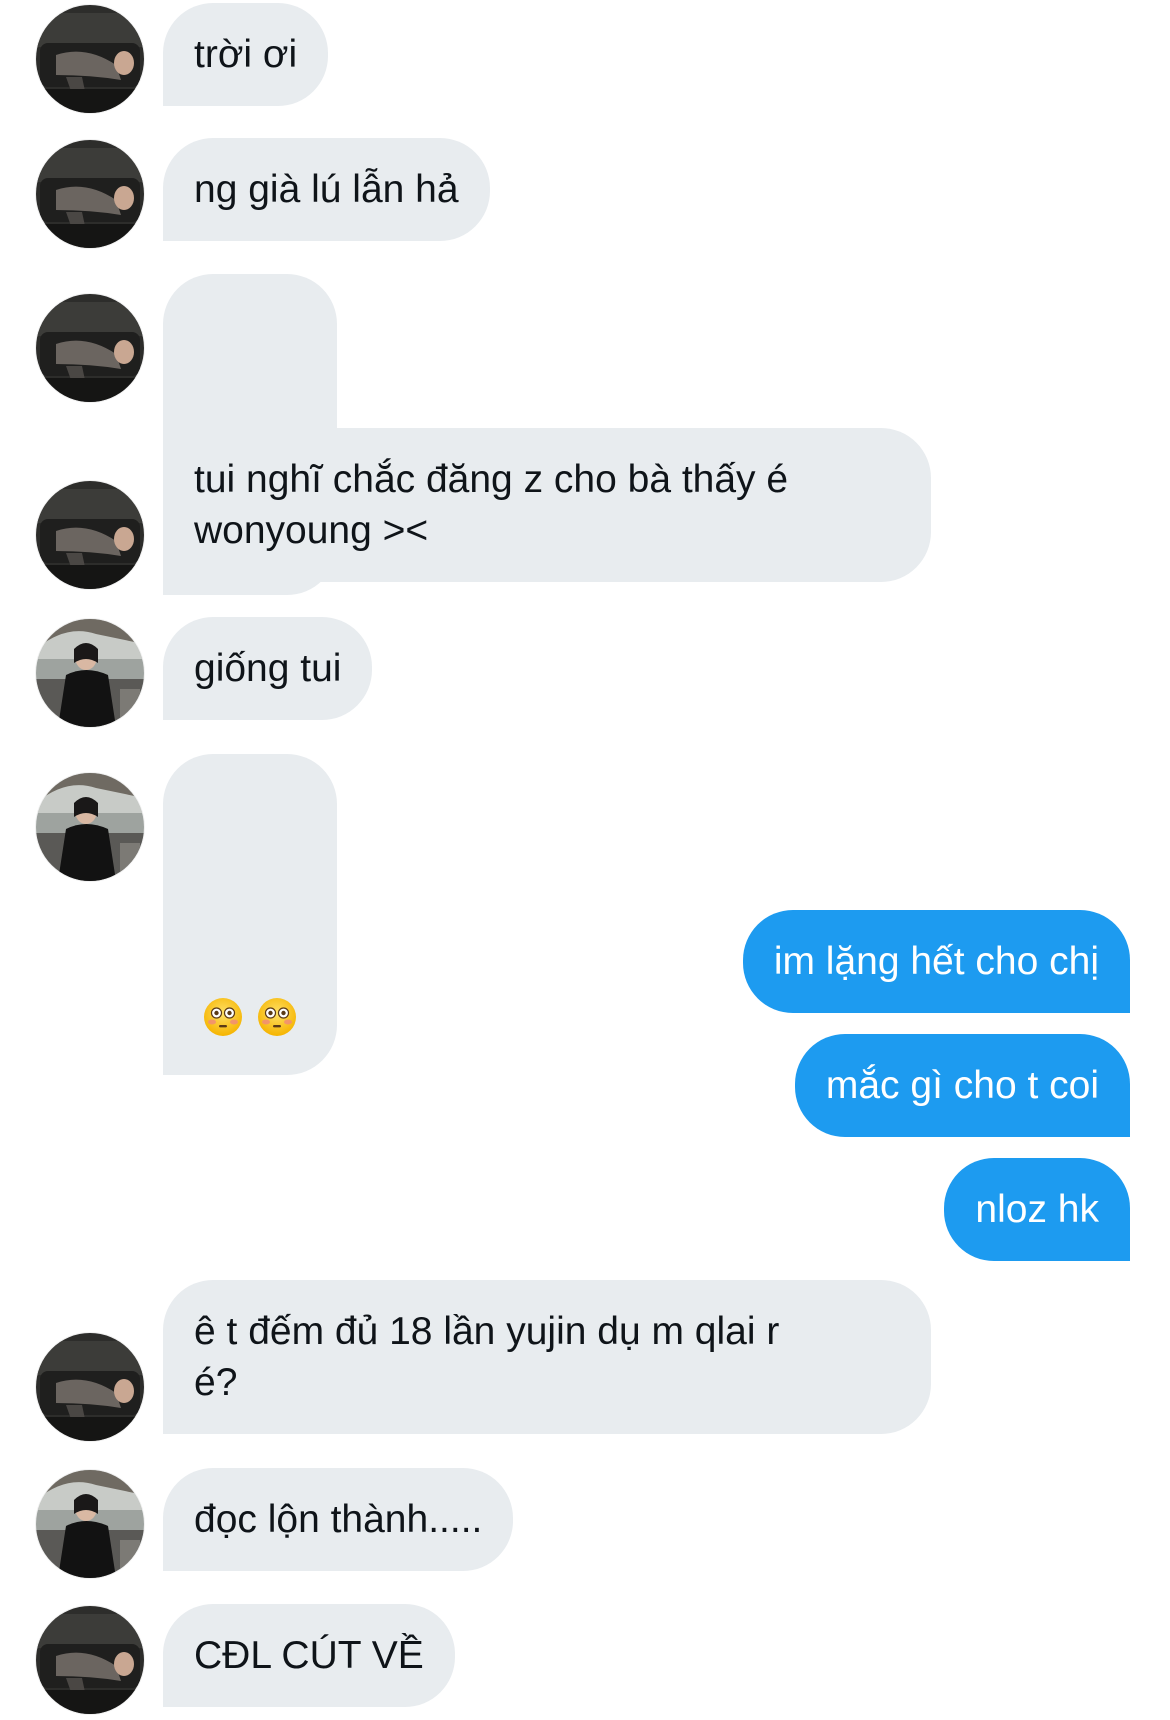  I want to click on outgoing-message-bubble: nloz hk, so click(1037, 1209).